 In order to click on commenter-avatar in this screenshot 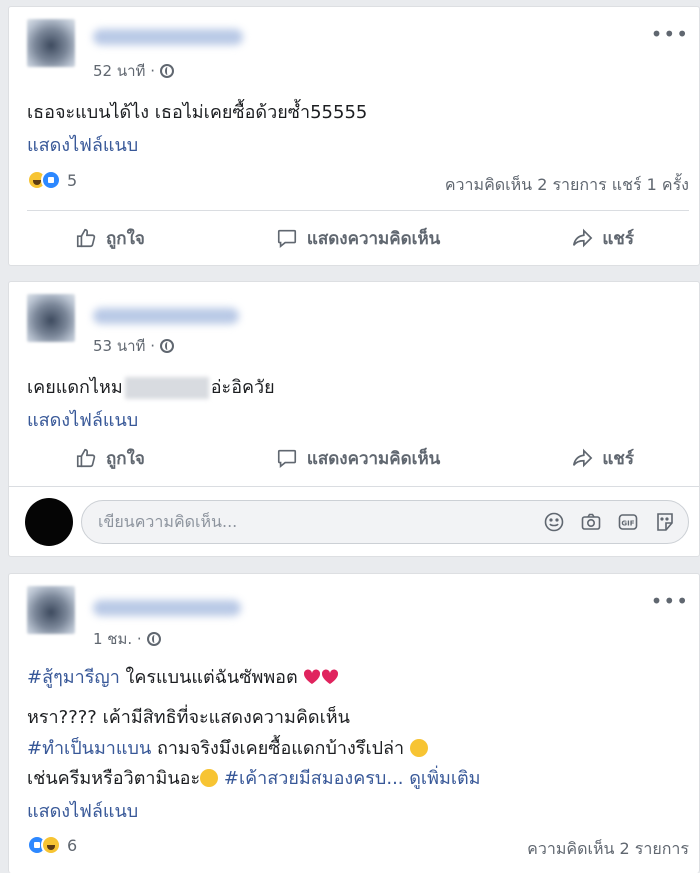, I will do `click(49, 522)`.